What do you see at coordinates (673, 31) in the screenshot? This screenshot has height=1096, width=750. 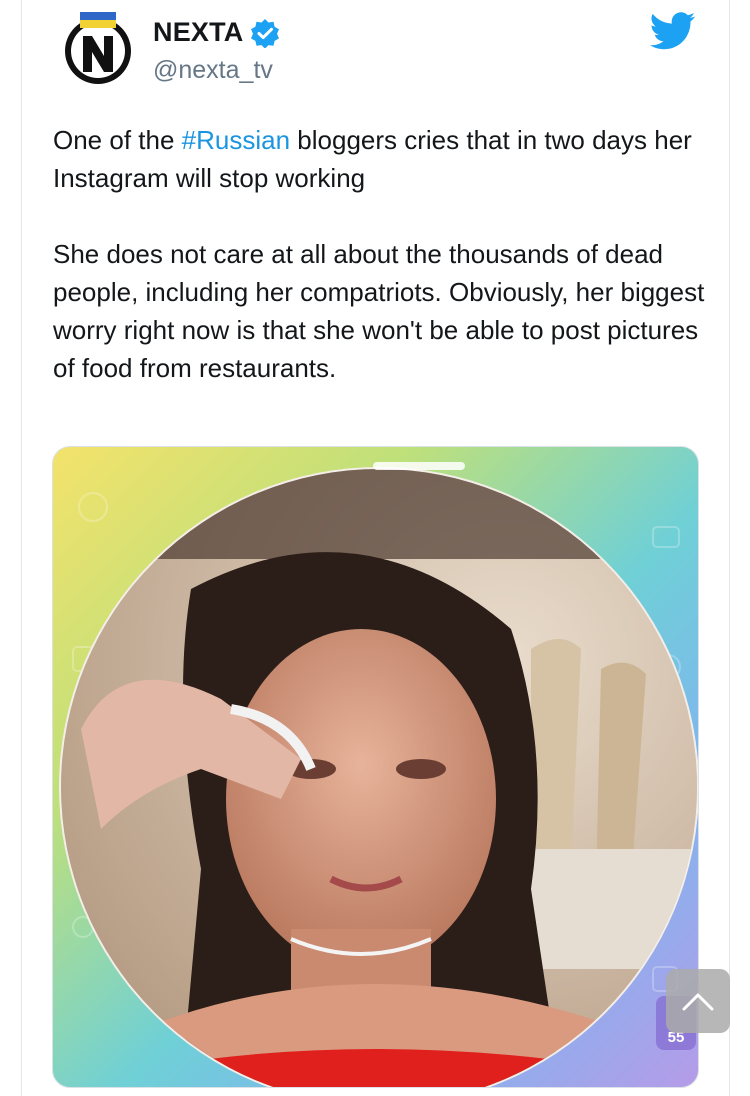 I see `twitter-bird-icon` at bounding box center [673, 31].